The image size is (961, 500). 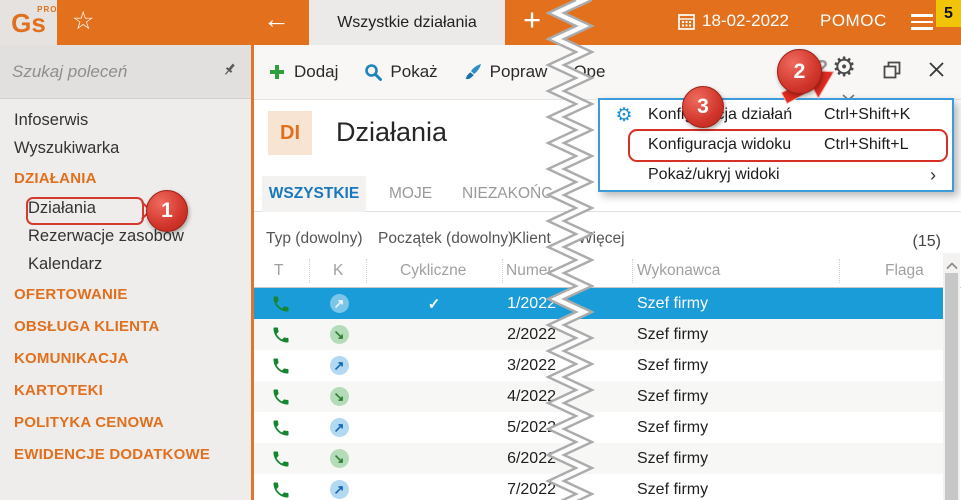 What do you see at coordinates (904, 271) in the screenshot?
I see `col-flaga: Flaga` at bounding box center [904, 271].